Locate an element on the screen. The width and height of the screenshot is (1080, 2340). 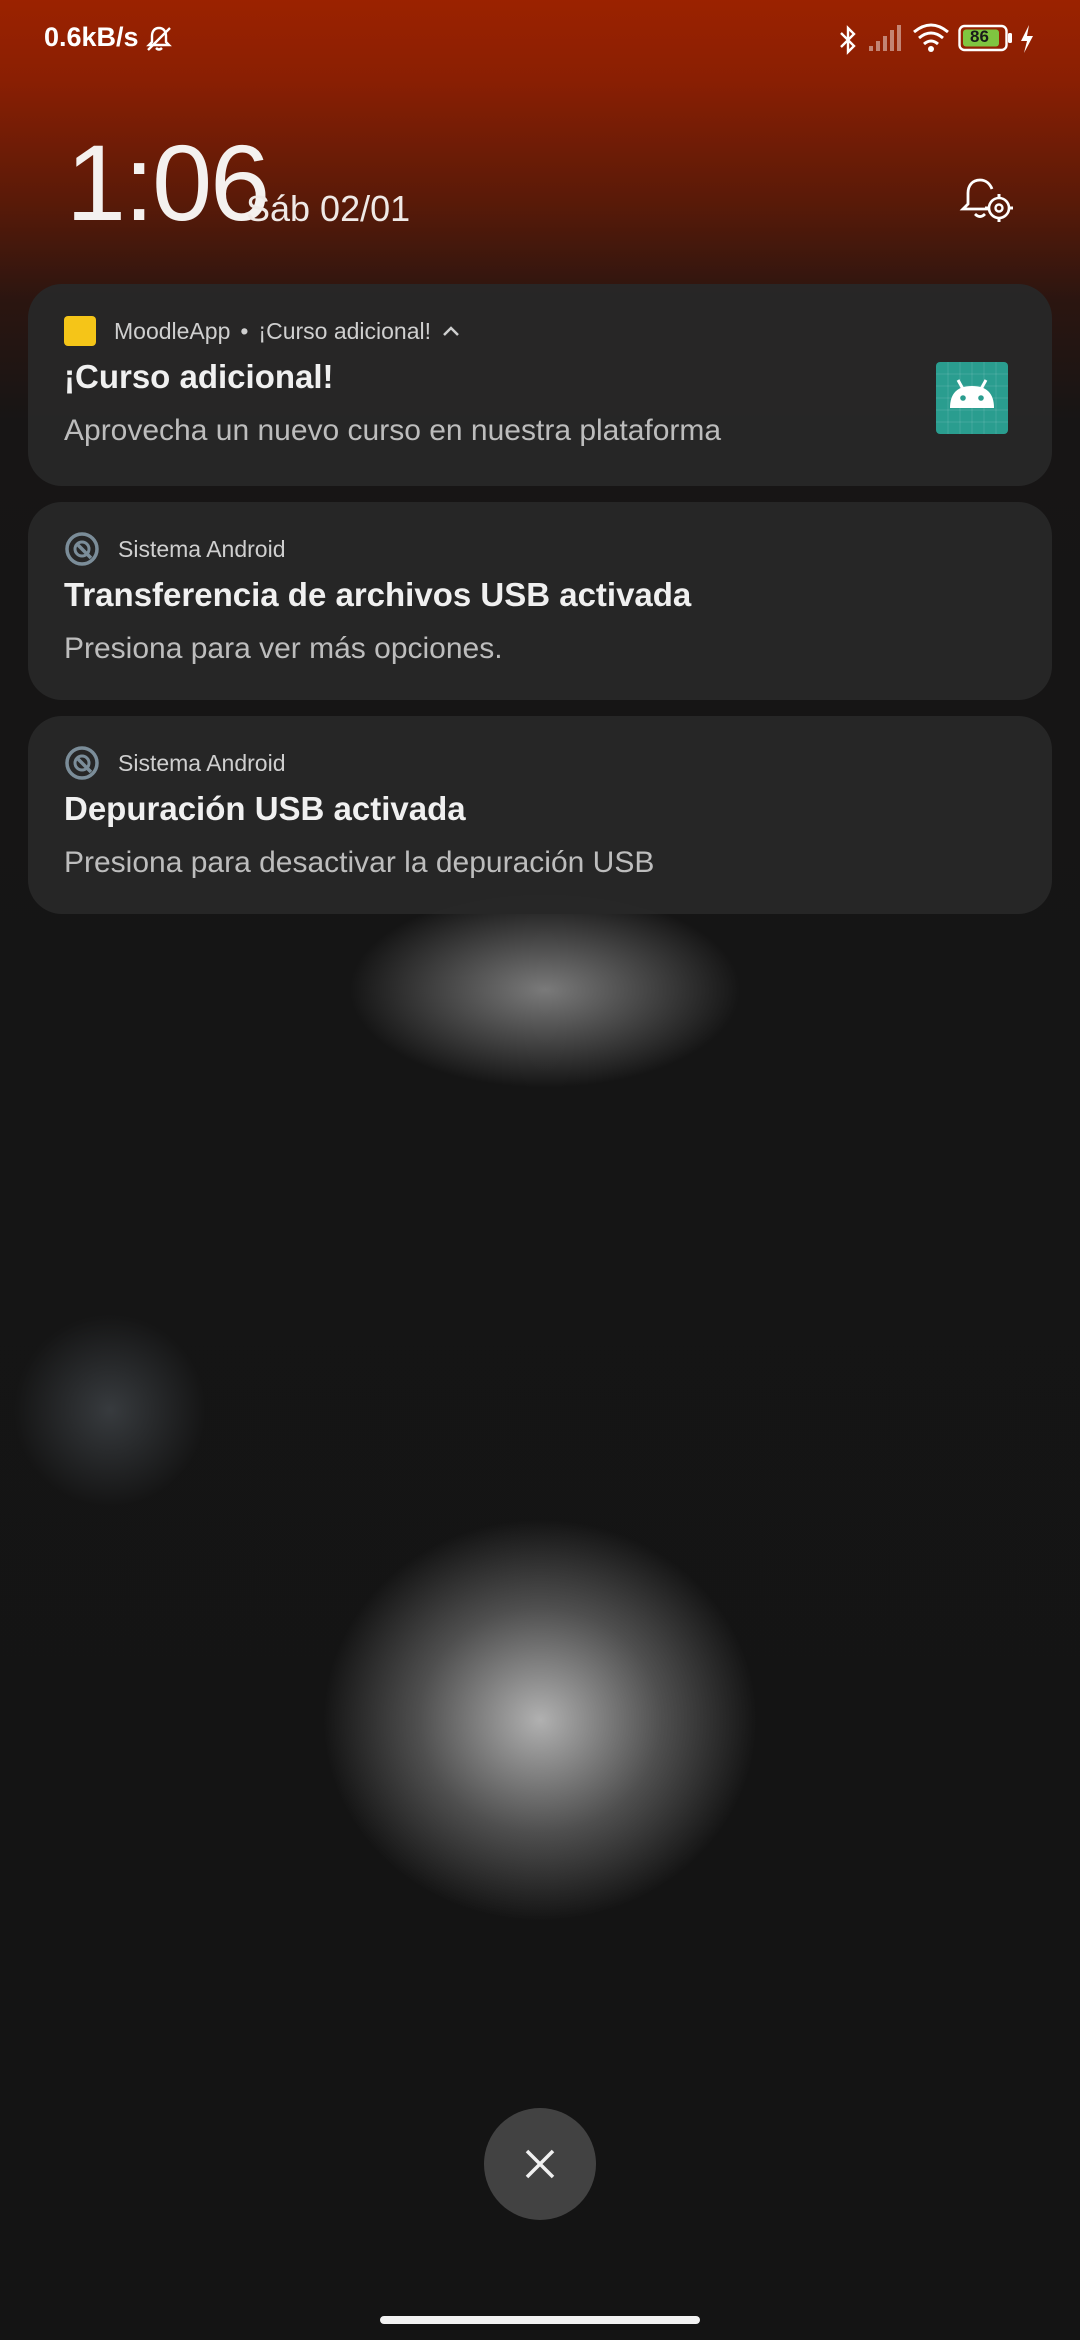
charging-icon is located at coordinates (1027, 39).